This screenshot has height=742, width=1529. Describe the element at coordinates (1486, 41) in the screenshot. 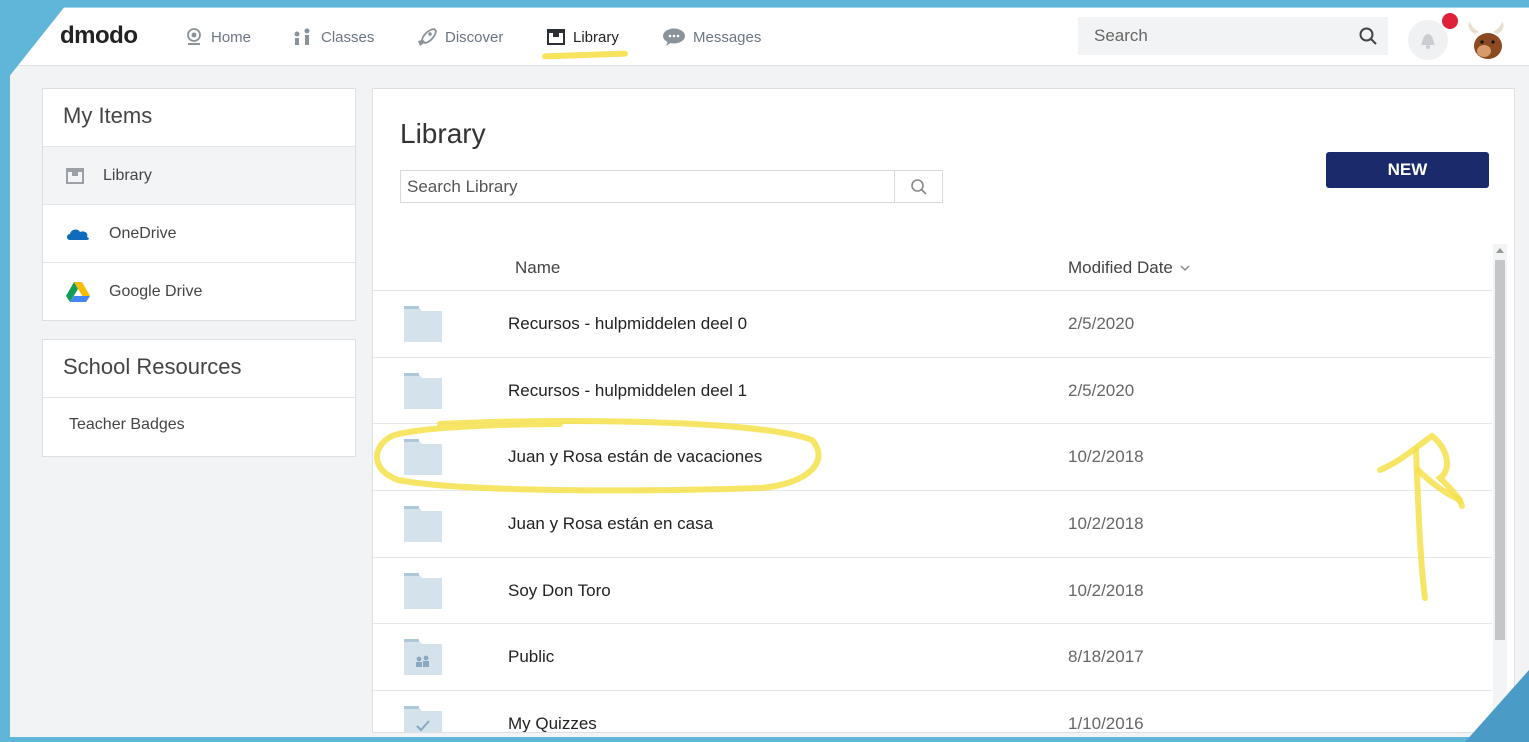

I see `avatar` at that location.